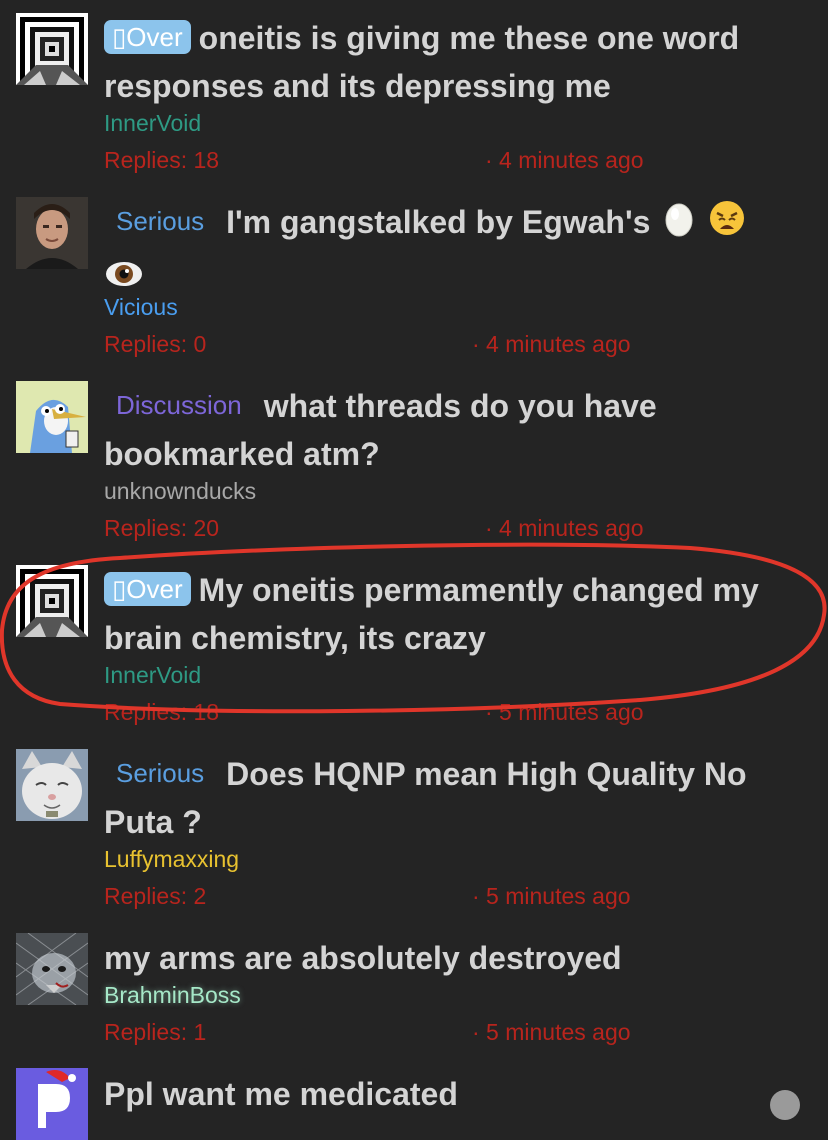 The height and width of the screenshot is (1140, 828). Describe the element at coordinates (141, 307) in the screenshot. I see `author-name: Vicious` at that location.